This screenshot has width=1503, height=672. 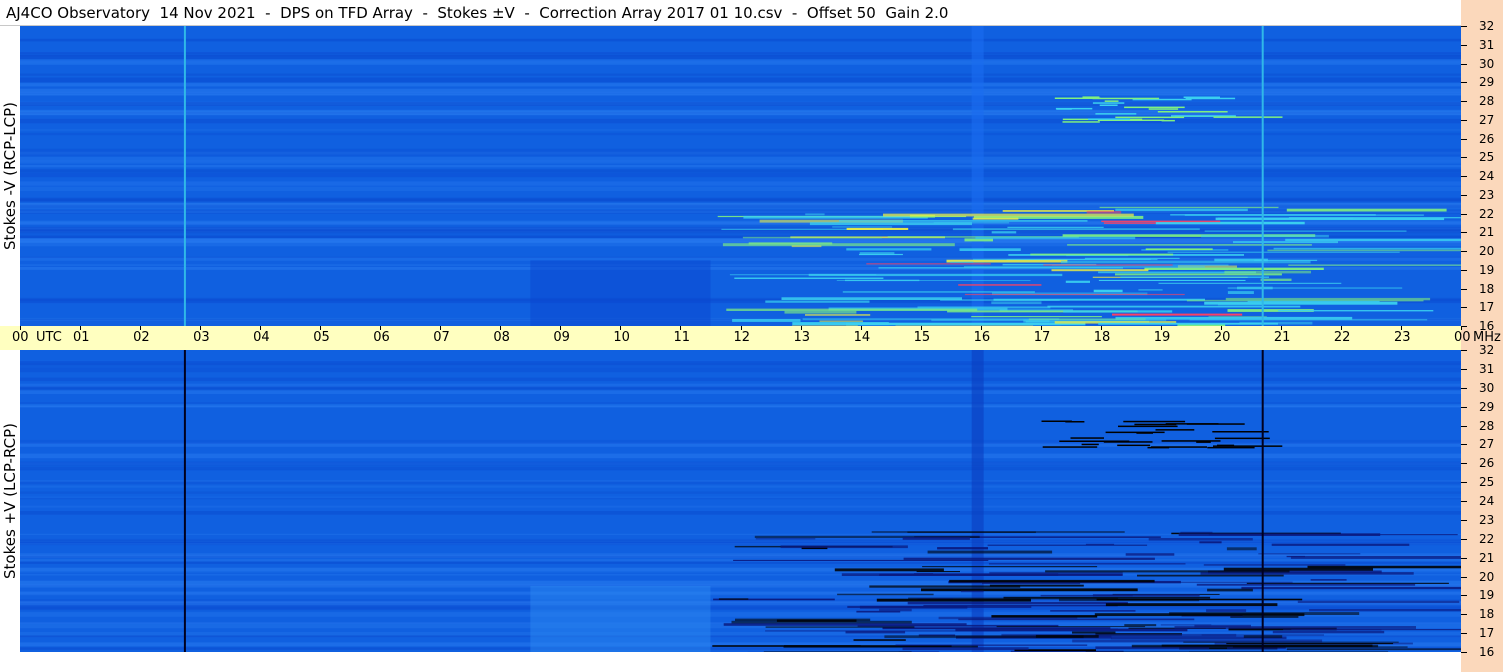 I want to click on time-tick-label: 12, so click(x=742, y=337).